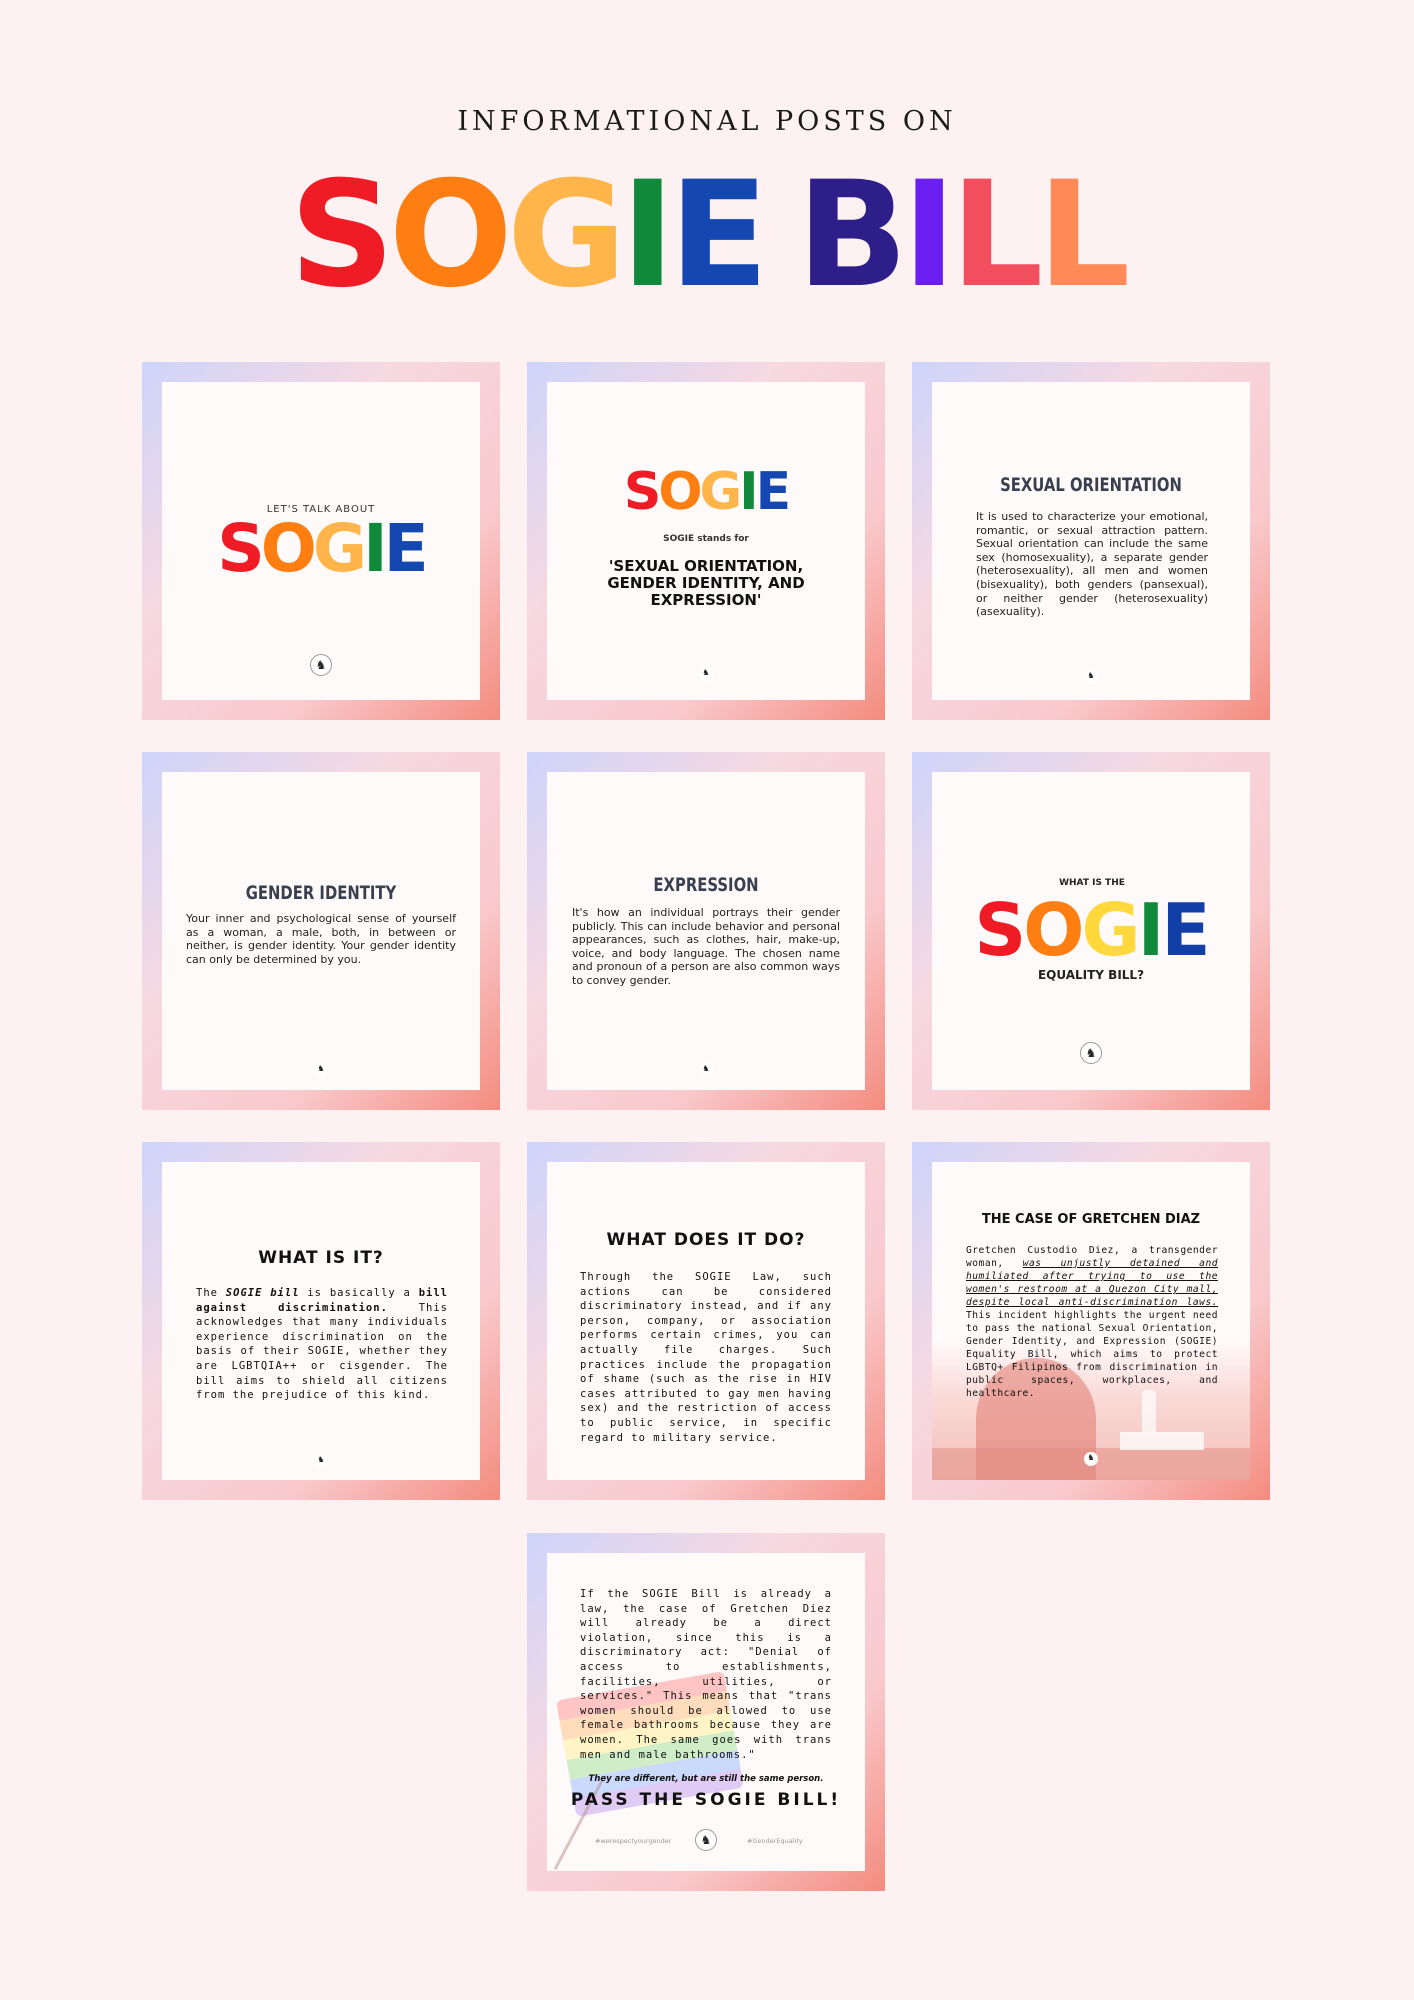 This screenshot has height=2000, width=1414. What do you see at coordinates (1091, 975) in the screenshot?
I see `post-footer-label: EQUALITY BILL?` at bounding box center [1091, 975].